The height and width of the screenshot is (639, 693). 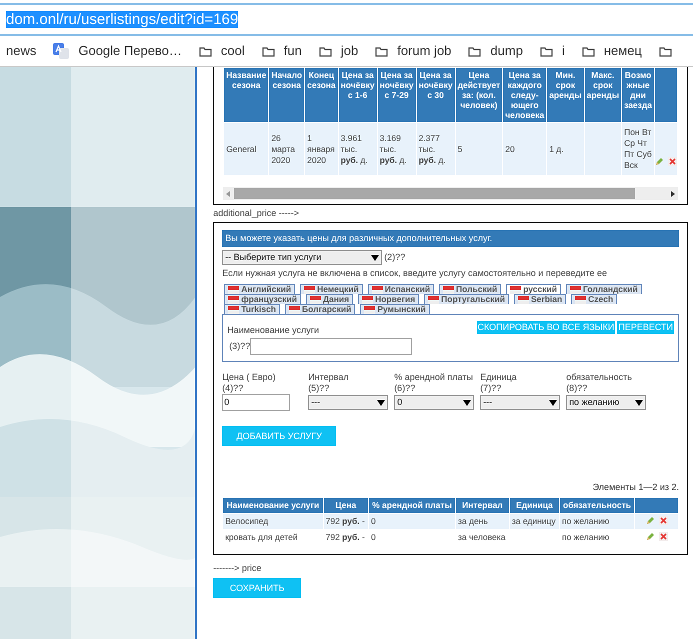 I want to click on price-input: 0, so click(x=256, y=402).